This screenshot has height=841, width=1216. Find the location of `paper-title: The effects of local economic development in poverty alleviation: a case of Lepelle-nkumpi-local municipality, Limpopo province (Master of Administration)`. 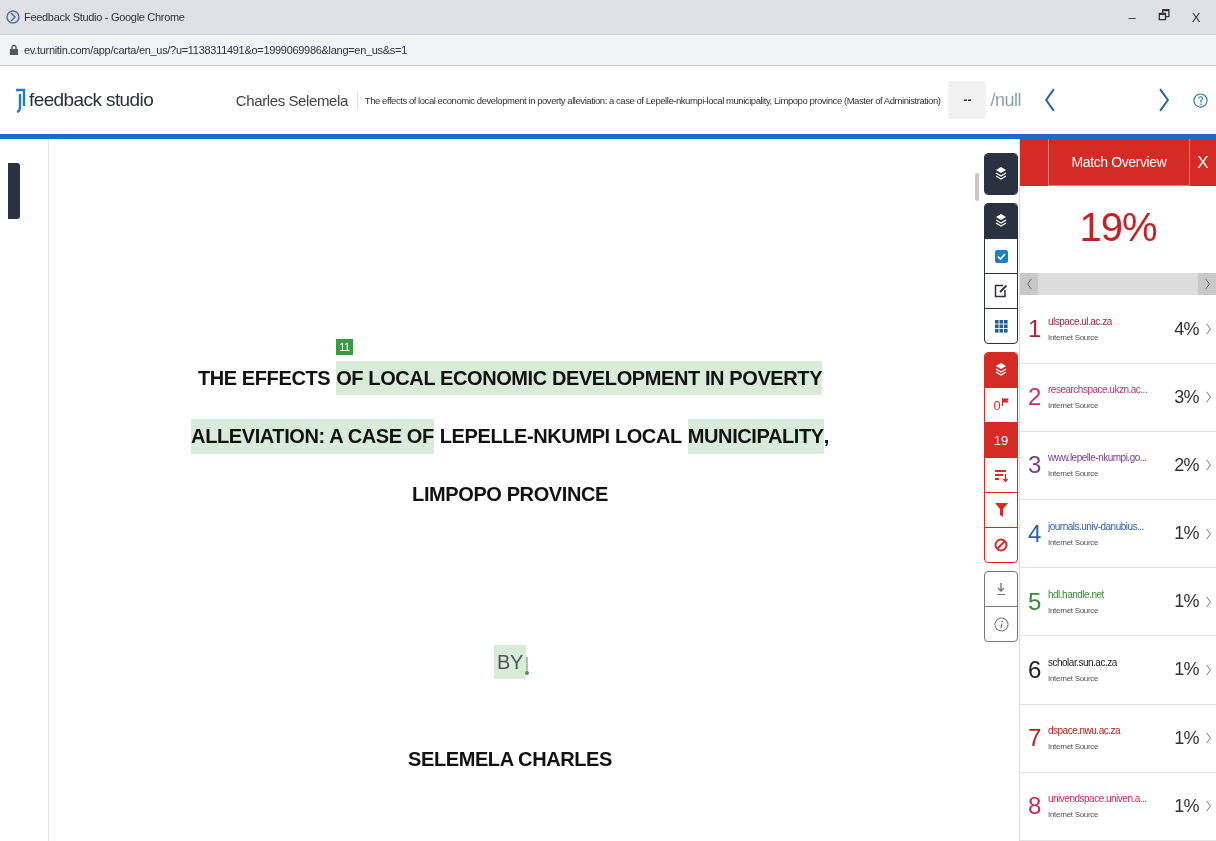

paper-title: The effects of local economic development in poverty alleviation: a case of Lepelle-nkumpi-local municipality, Limpopo province (Master of Administration) is located at coordinates (652, 100).